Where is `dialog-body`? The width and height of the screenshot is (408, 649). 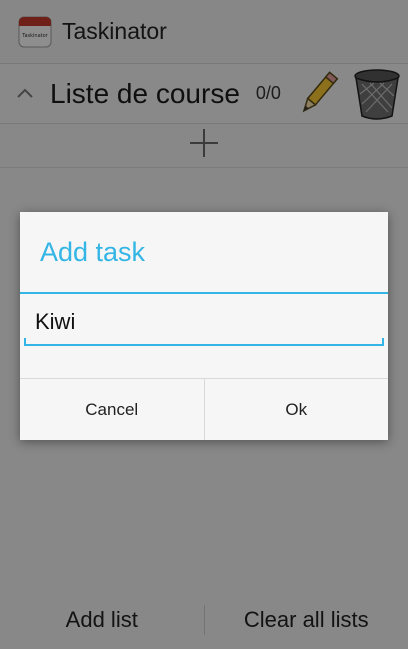 dialog-body is located at coordinates (204, 336).